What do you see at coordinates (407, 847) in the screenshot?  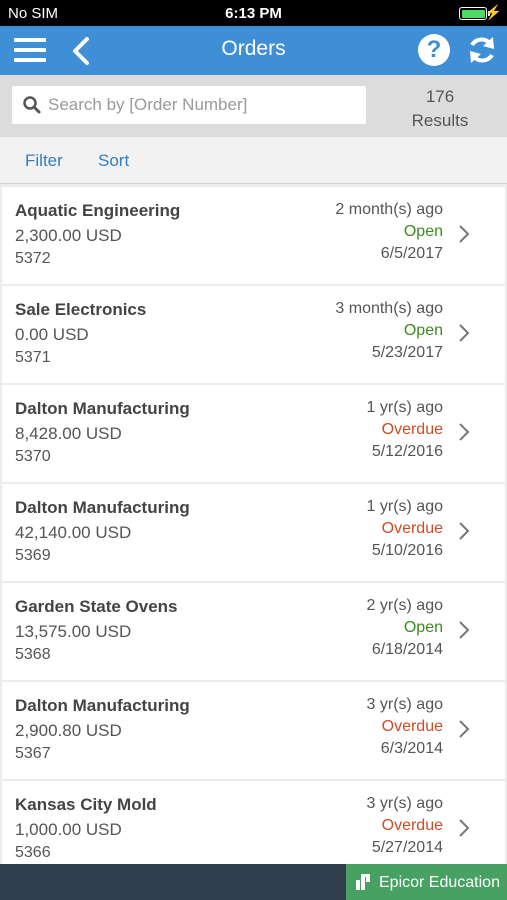 I see `order-date: 5/27/2014` at bounding box center [407, 847].